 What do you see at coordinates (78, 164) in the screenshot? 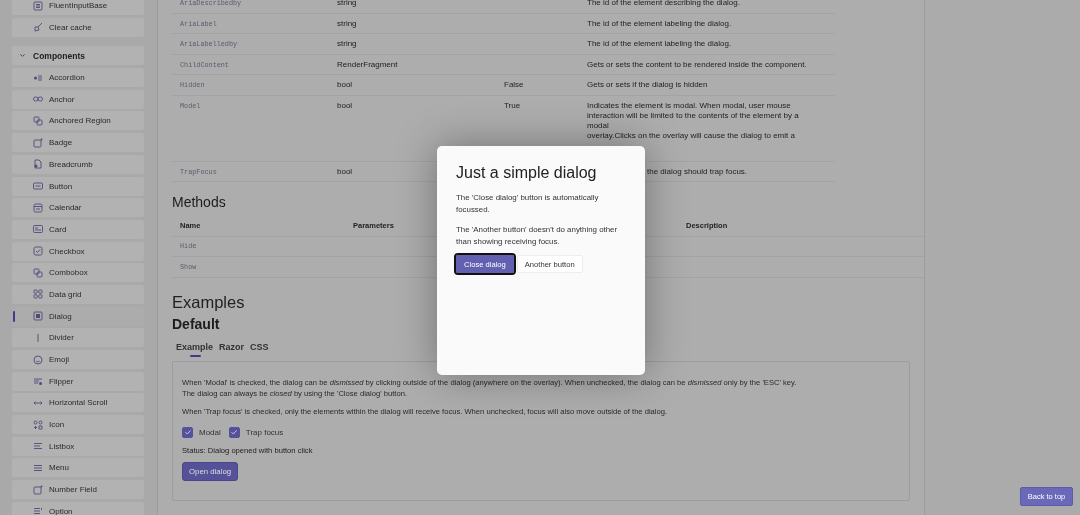
I see `nav-item: Breadcrumb` at bounding box center [78, 164].